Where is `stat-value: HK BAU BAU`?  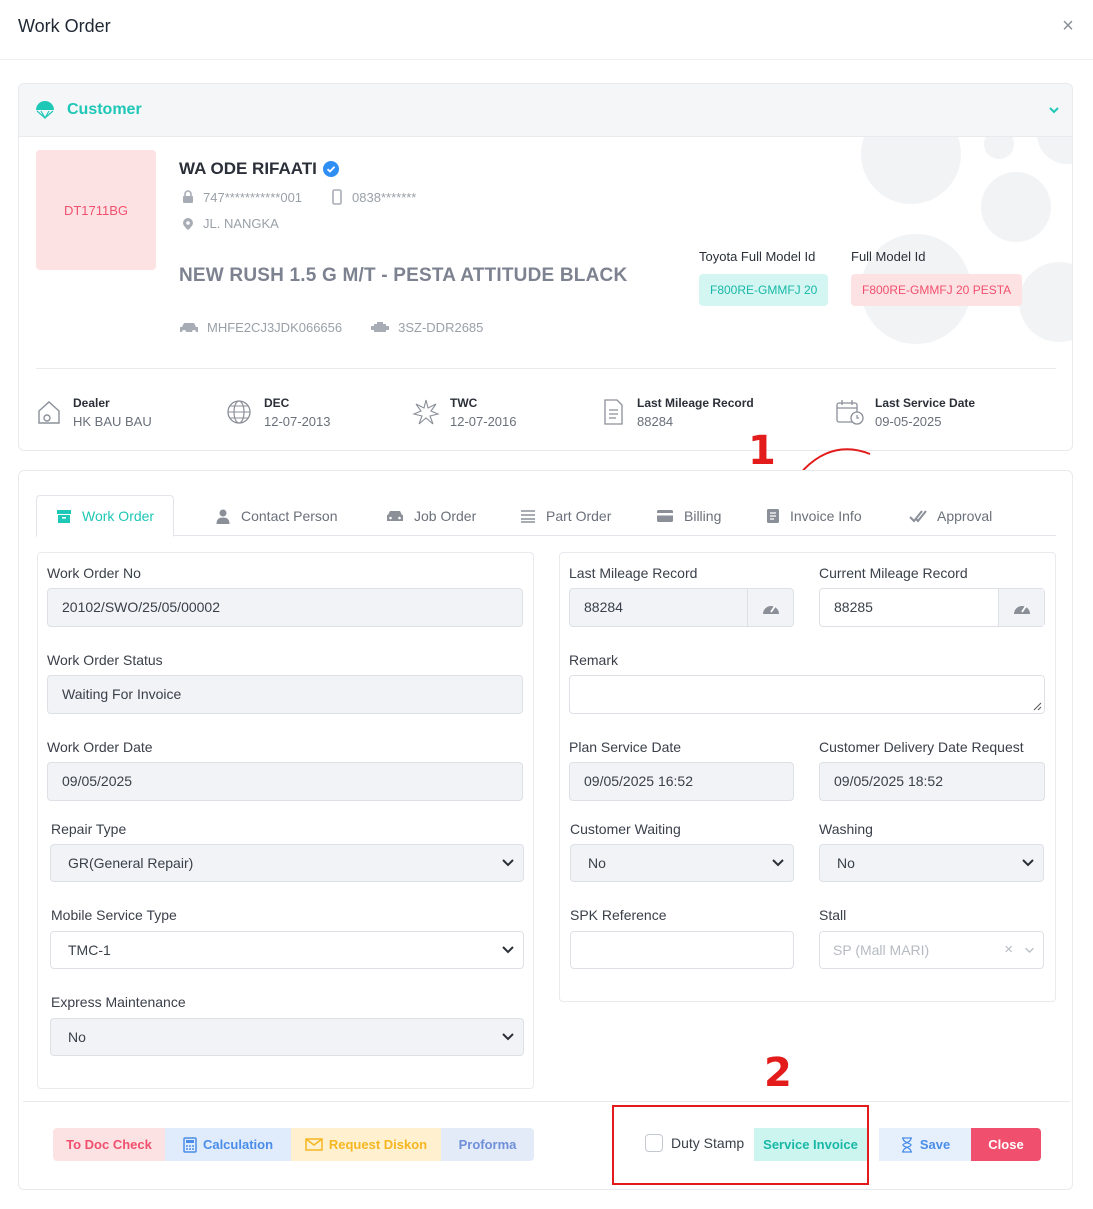
stat-value: HK BAU BAU is located at coordinates (112, 421).